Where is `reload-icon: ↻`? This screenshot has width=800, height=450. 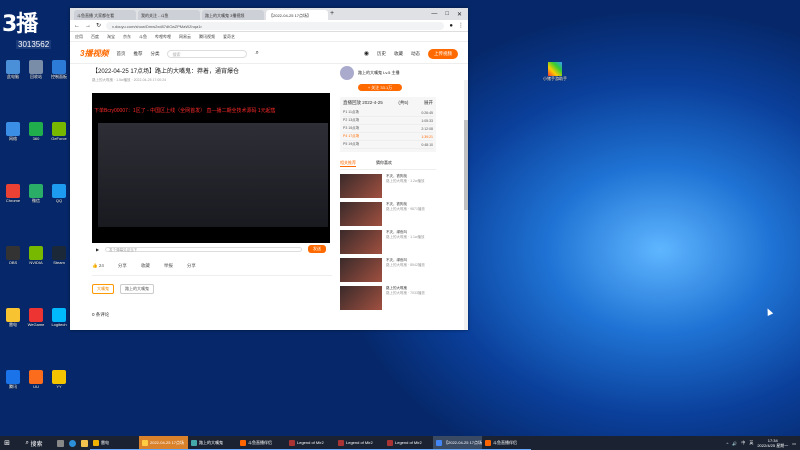 reload-icon: ↻ is located at coordinates (98, 25).